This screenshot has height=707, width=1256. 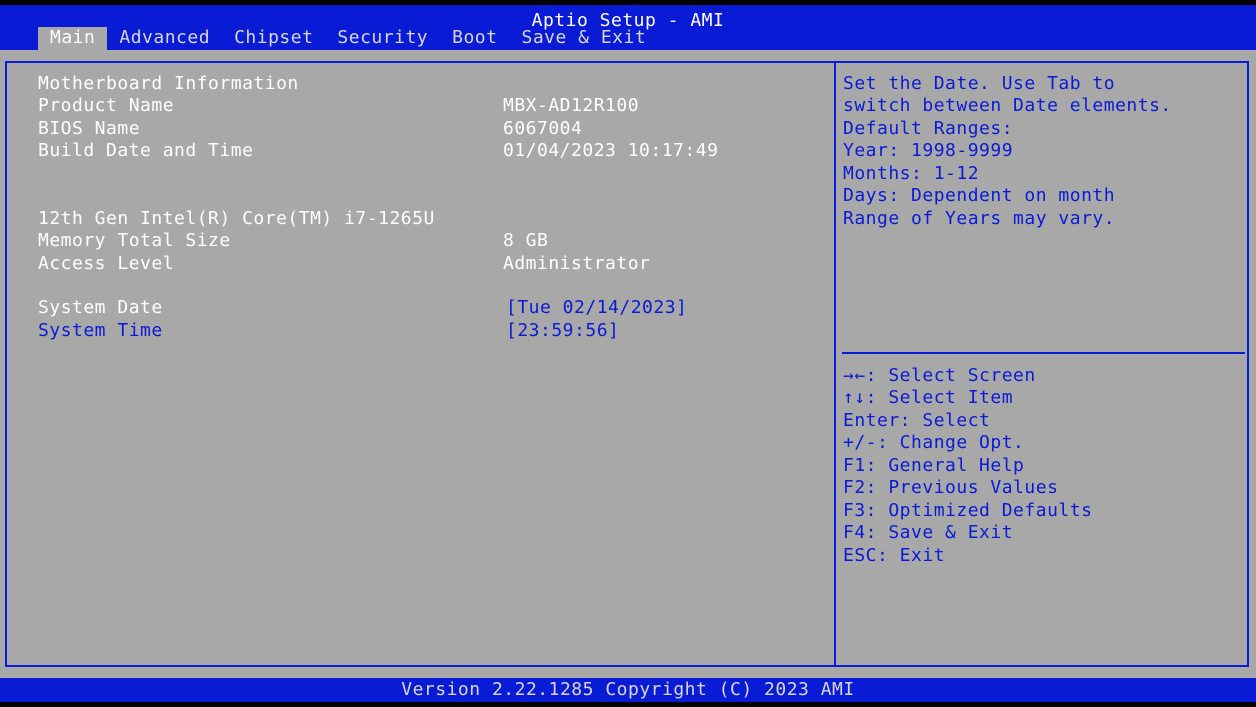 What do you see at coordinates (928, 150) in the screenshot?
I see `help-line: Year: 1998-9999` at bounding box center [928, 150].